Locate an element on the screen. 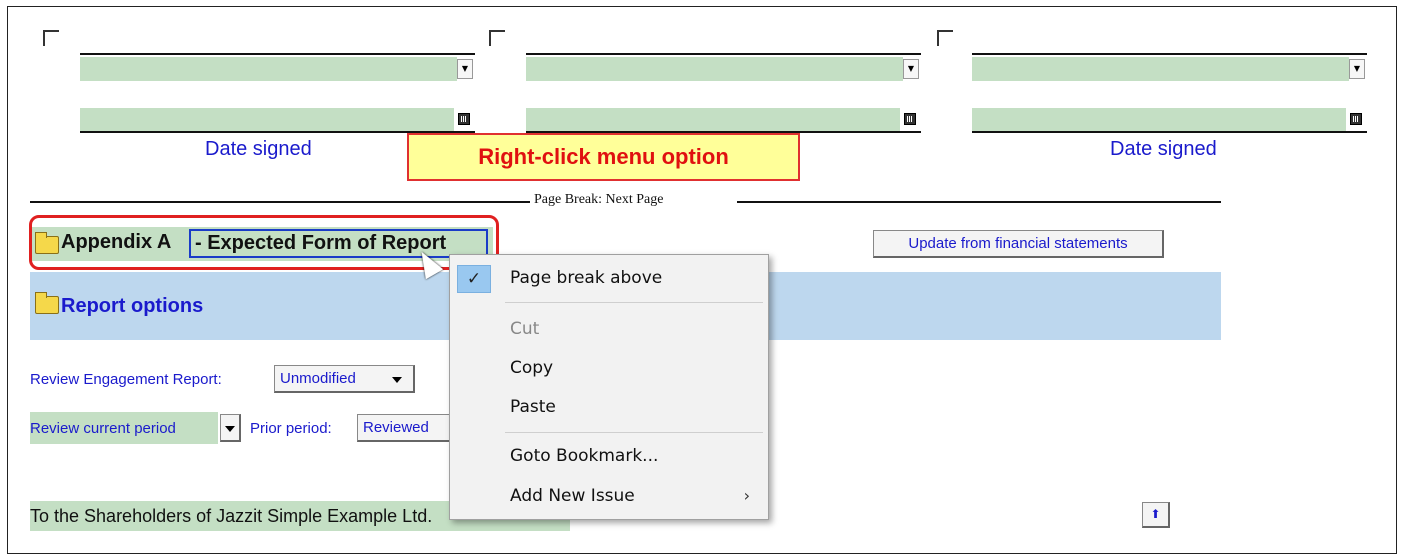 This screenshot has height=556, width=1403. mouse-icon: ⬆ is located at coordinates (1156, 515).